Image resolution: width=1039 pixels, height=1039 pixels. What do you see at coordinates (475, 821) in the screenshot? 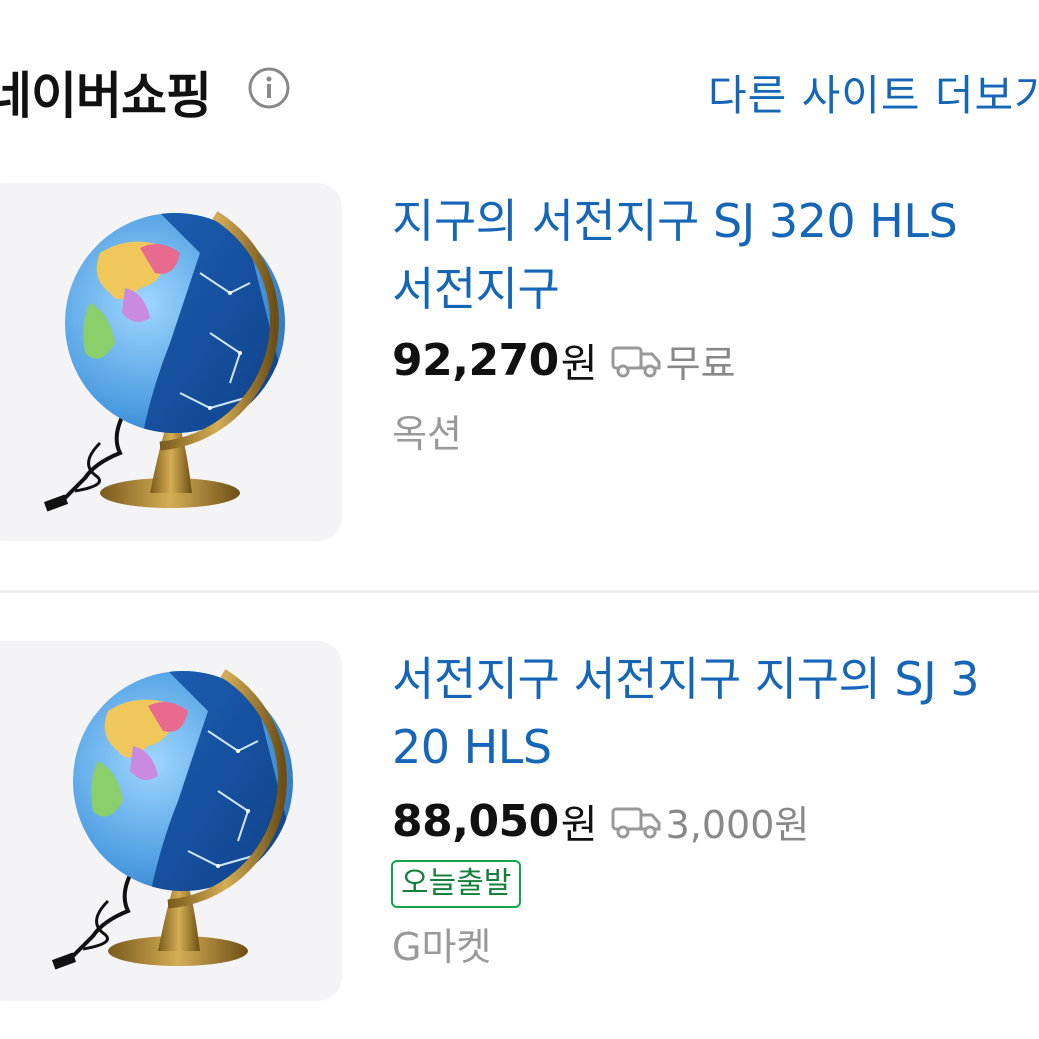
I see `product-price: 88,050` at bounding box center [475, 821].